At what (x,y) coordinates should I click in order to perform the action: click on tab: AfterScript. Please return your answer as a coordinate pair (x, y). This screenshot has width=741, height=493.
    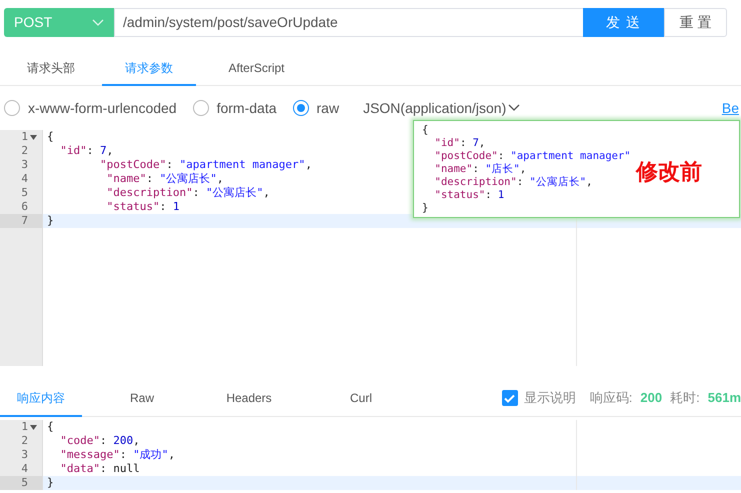
    Looking at the image, I should click on (256, 68).